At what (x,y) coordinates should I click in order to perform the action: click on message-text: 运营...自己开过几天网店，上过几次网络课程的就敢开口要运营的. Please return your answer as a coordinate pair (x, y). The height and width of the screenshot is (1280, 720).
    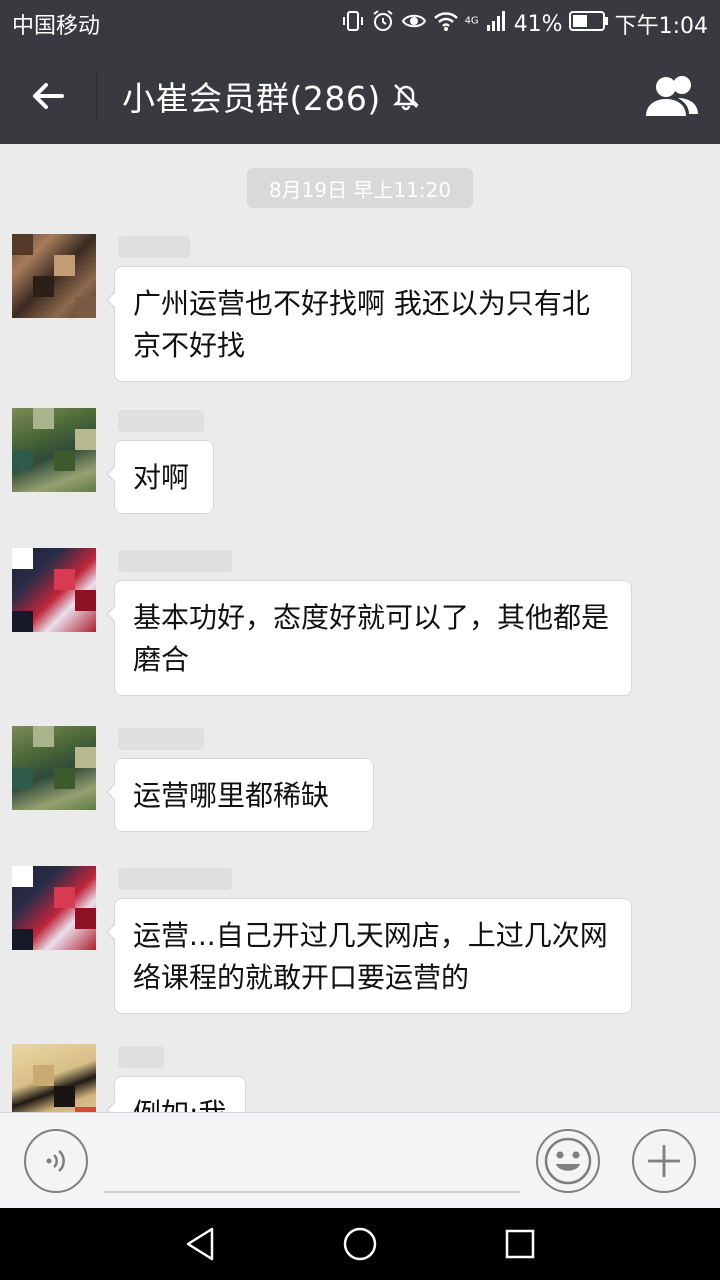
    Looking at the image, I should click on (370, 956).